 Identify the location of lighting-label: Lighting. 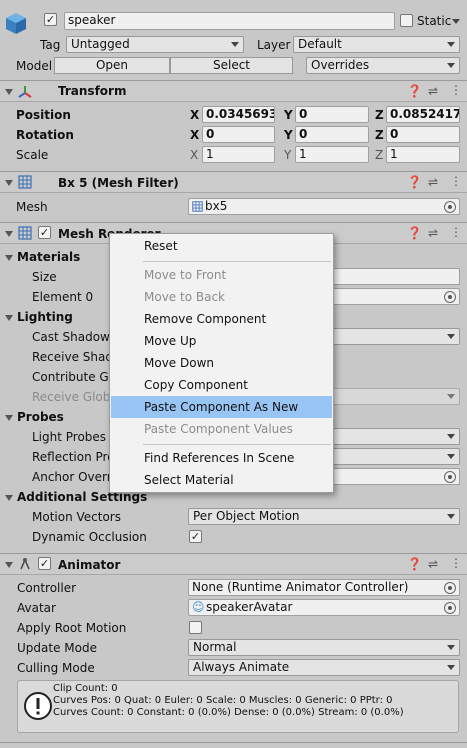
(45, 317).